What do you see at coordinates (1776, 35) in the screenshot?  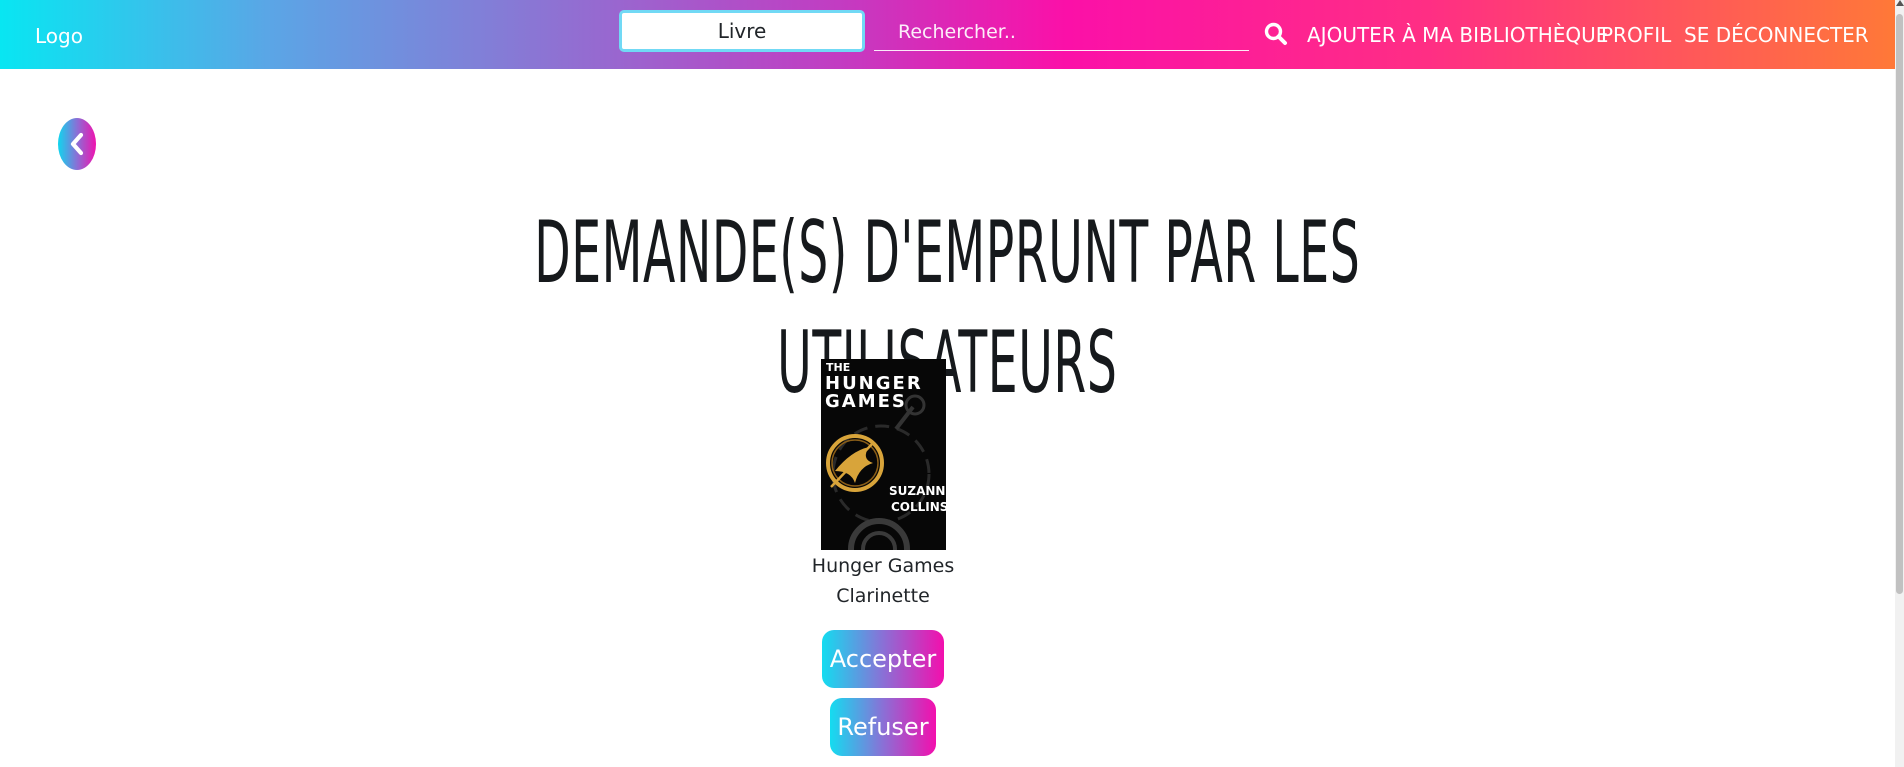 I see `nav-logout: SE DÉCONNECTER` at bounding box center [1776, 35].